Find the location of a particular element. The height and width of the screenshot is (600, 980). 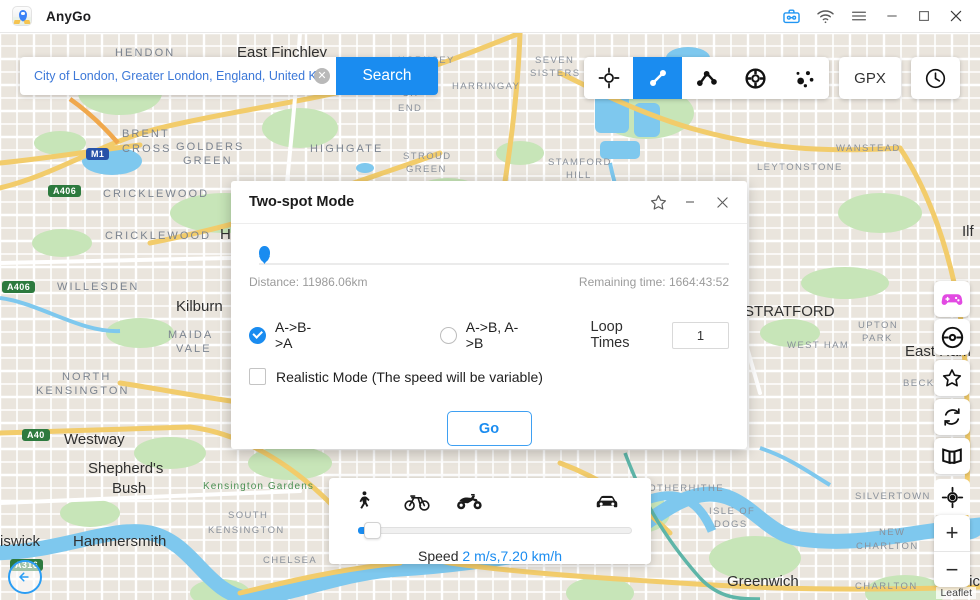

bicycle-icon is located at coordinates (417, 503).